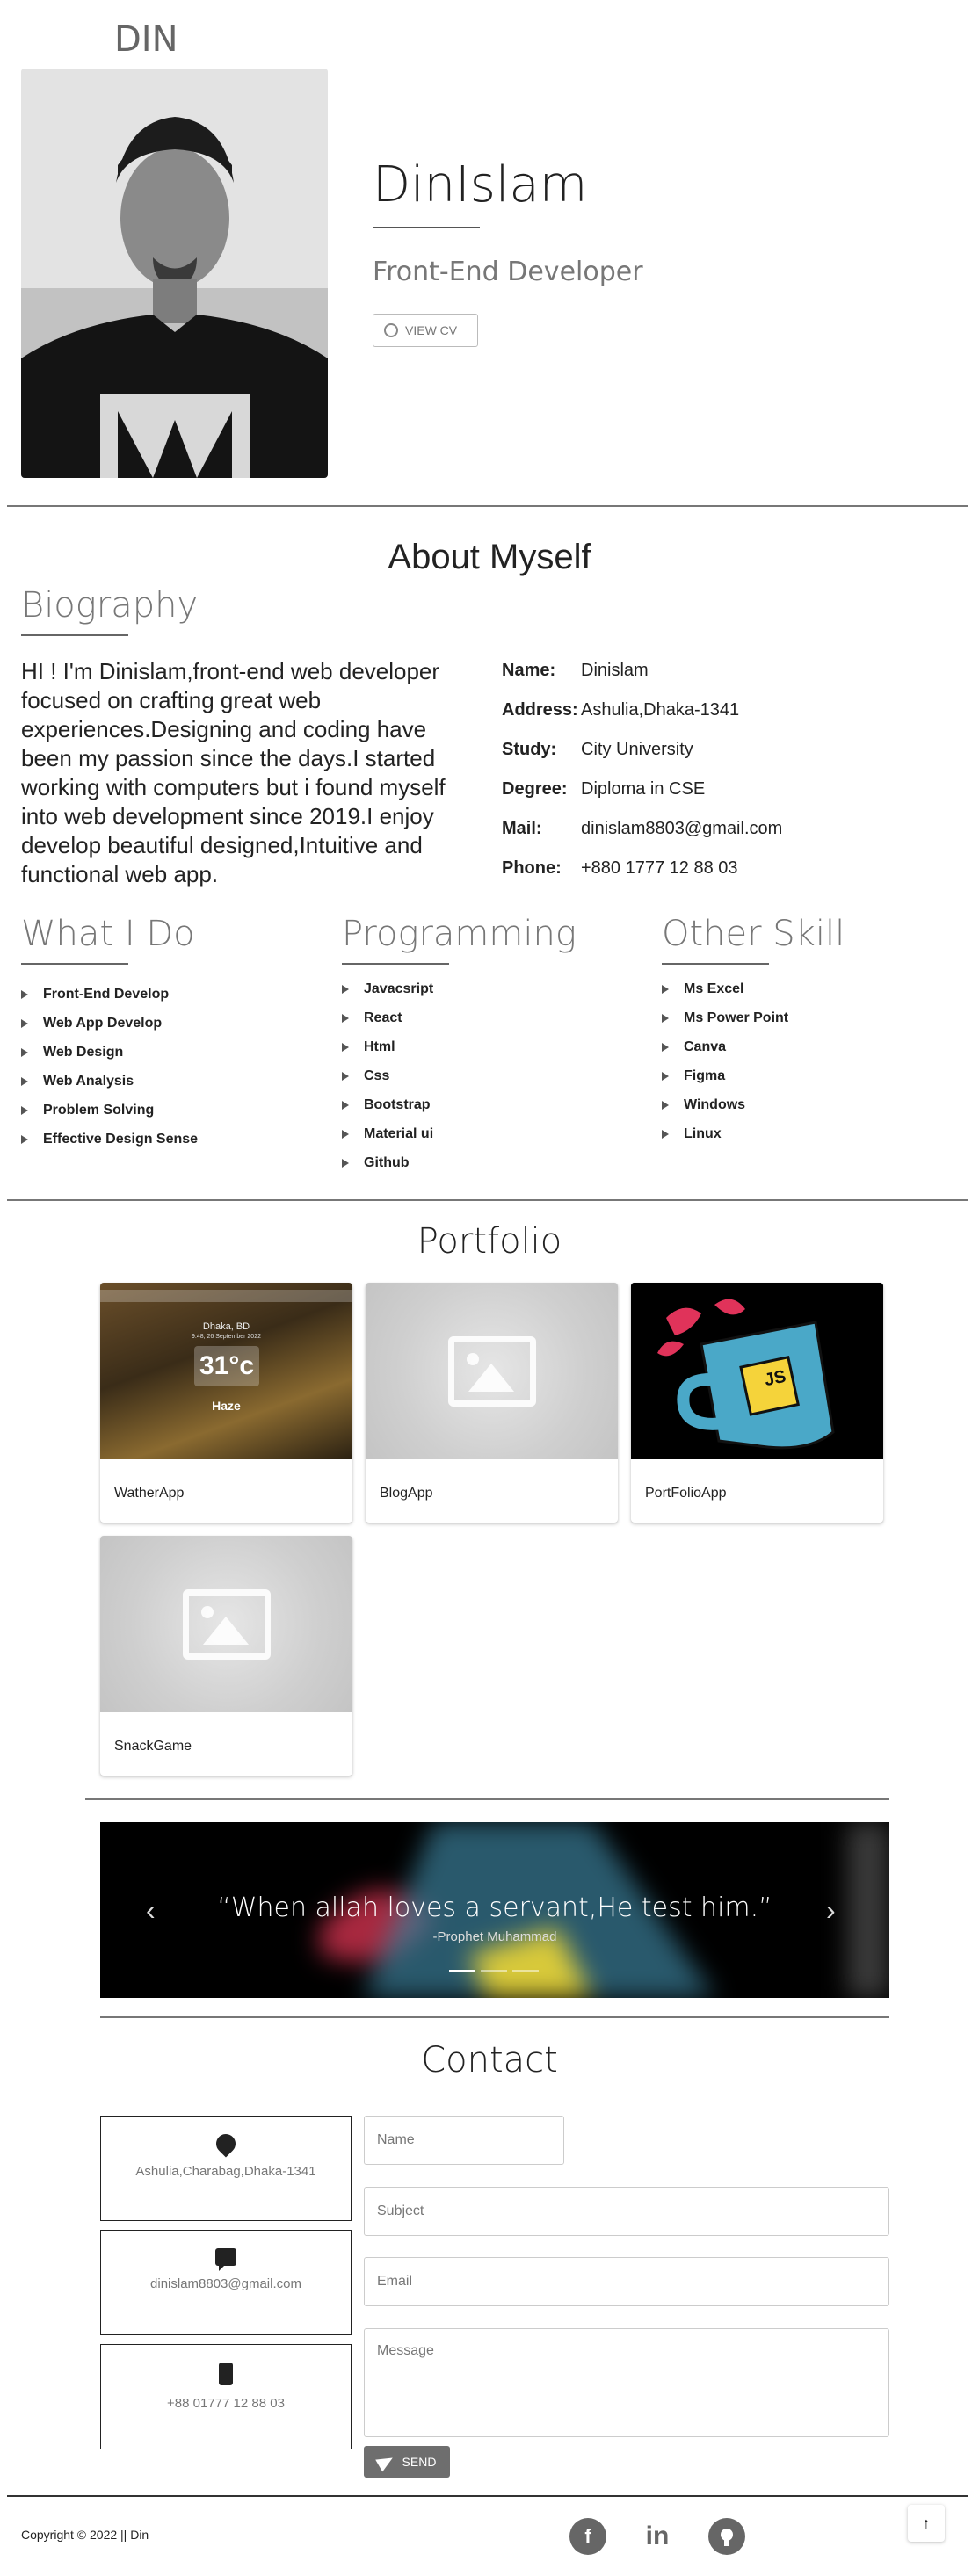  Describe the element at coordinates (715, 1104) in the screenshot. I see `list-item-label: Windows` at that location.